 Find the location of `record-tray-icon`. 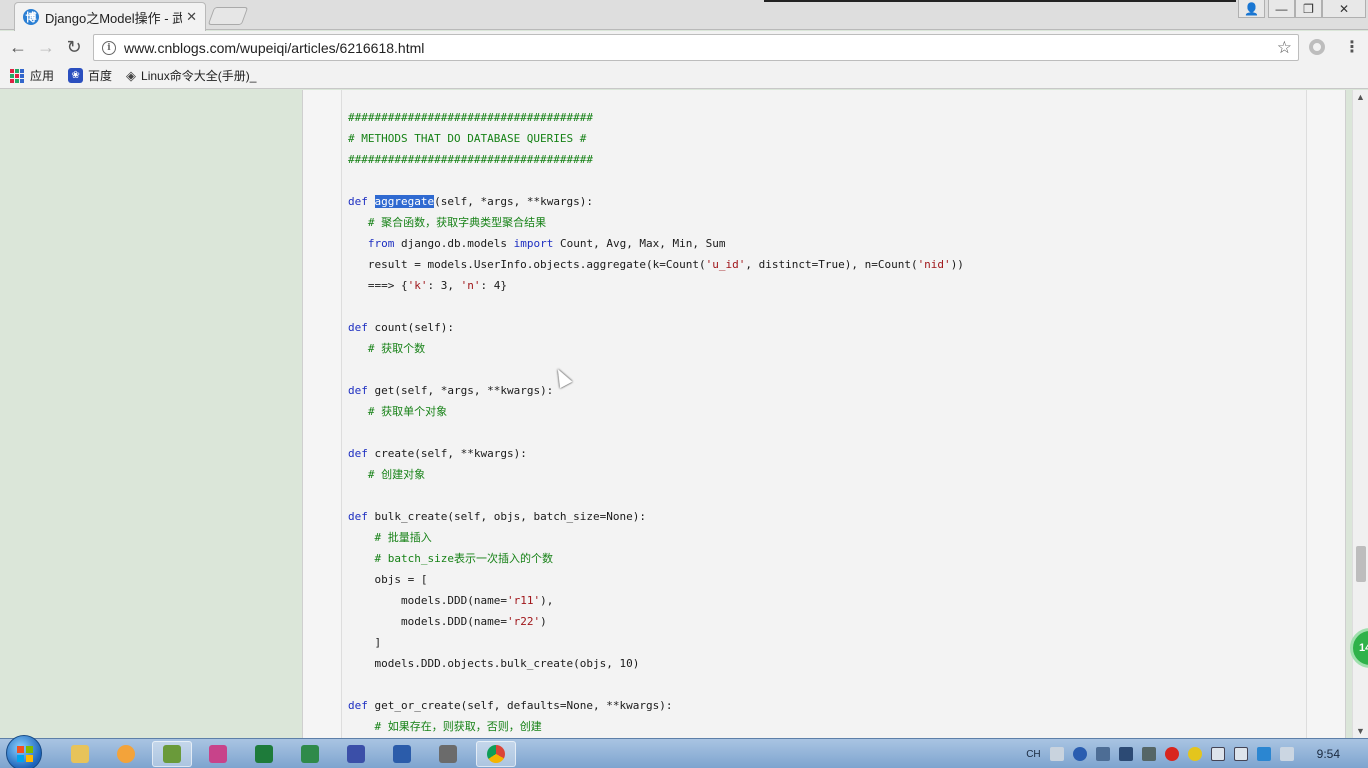

record-tray-icon is located at coordinates (1171, 754).